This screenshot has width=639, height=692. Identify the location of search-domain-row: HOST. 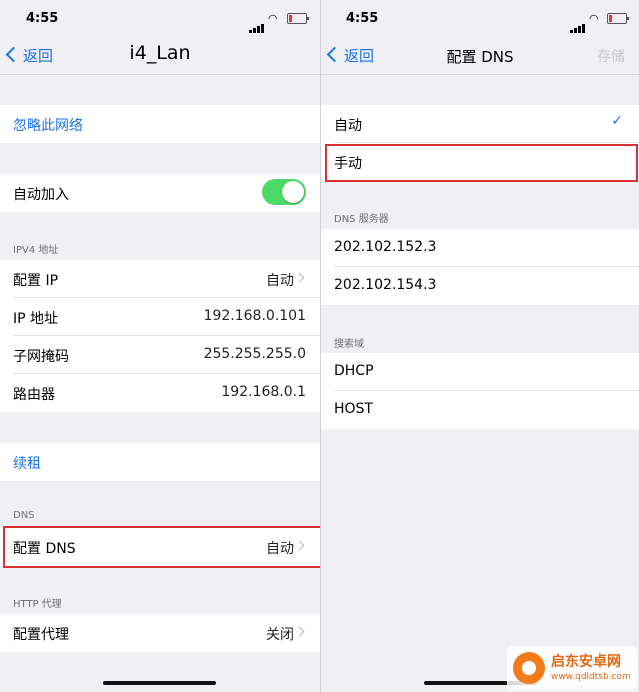
(480, 410).